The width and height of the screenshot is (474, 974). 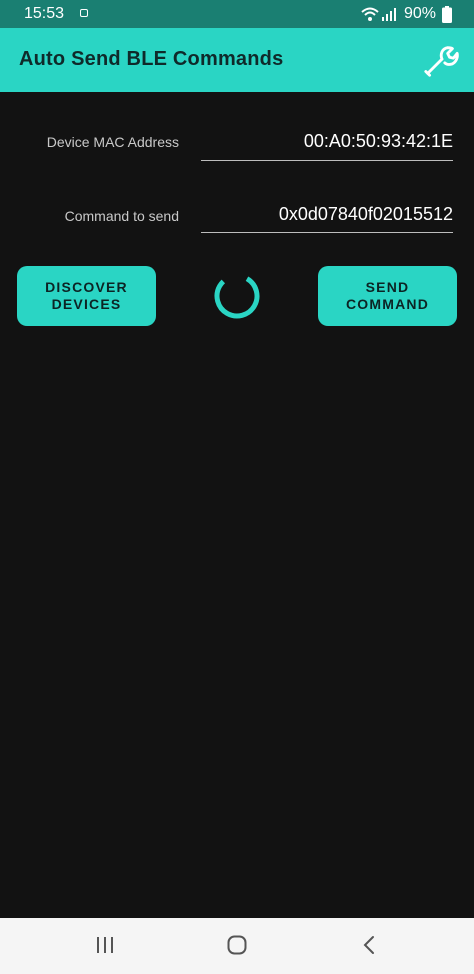 What do you see at coordinates (389, 14) in the screenshot?
I see `signal-icon` at bounding box center [389, 14].